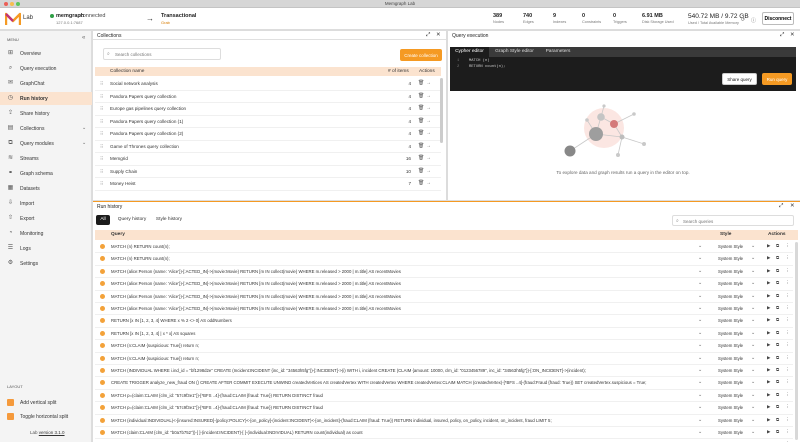 The width and height of the screenshot is (800, 442). I want to click on info-icon: ⓘ, so click(753, 20).